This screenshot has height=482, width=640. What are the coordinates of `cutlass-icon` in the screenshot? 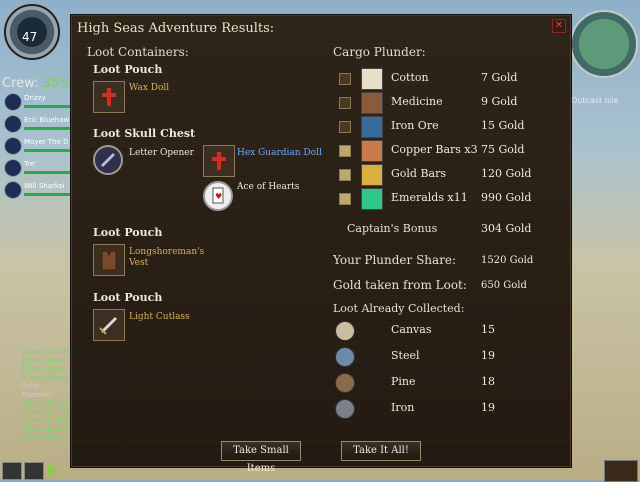 It's located at (109, 325).